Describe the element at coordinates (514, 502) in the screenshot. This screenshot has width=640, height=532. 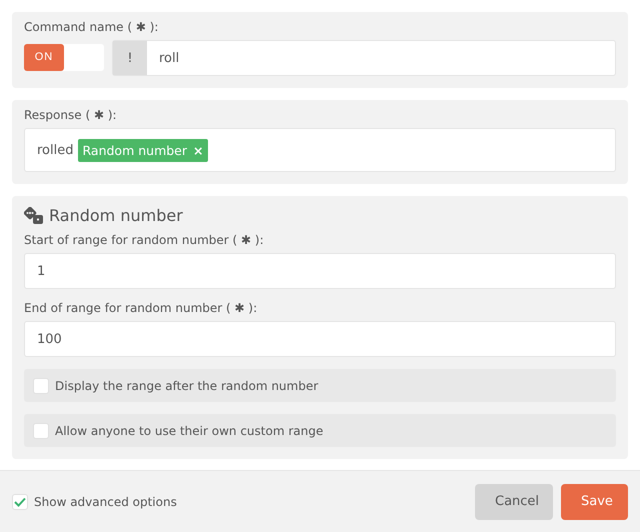
I see `cancel-button: Cancel` at that location.